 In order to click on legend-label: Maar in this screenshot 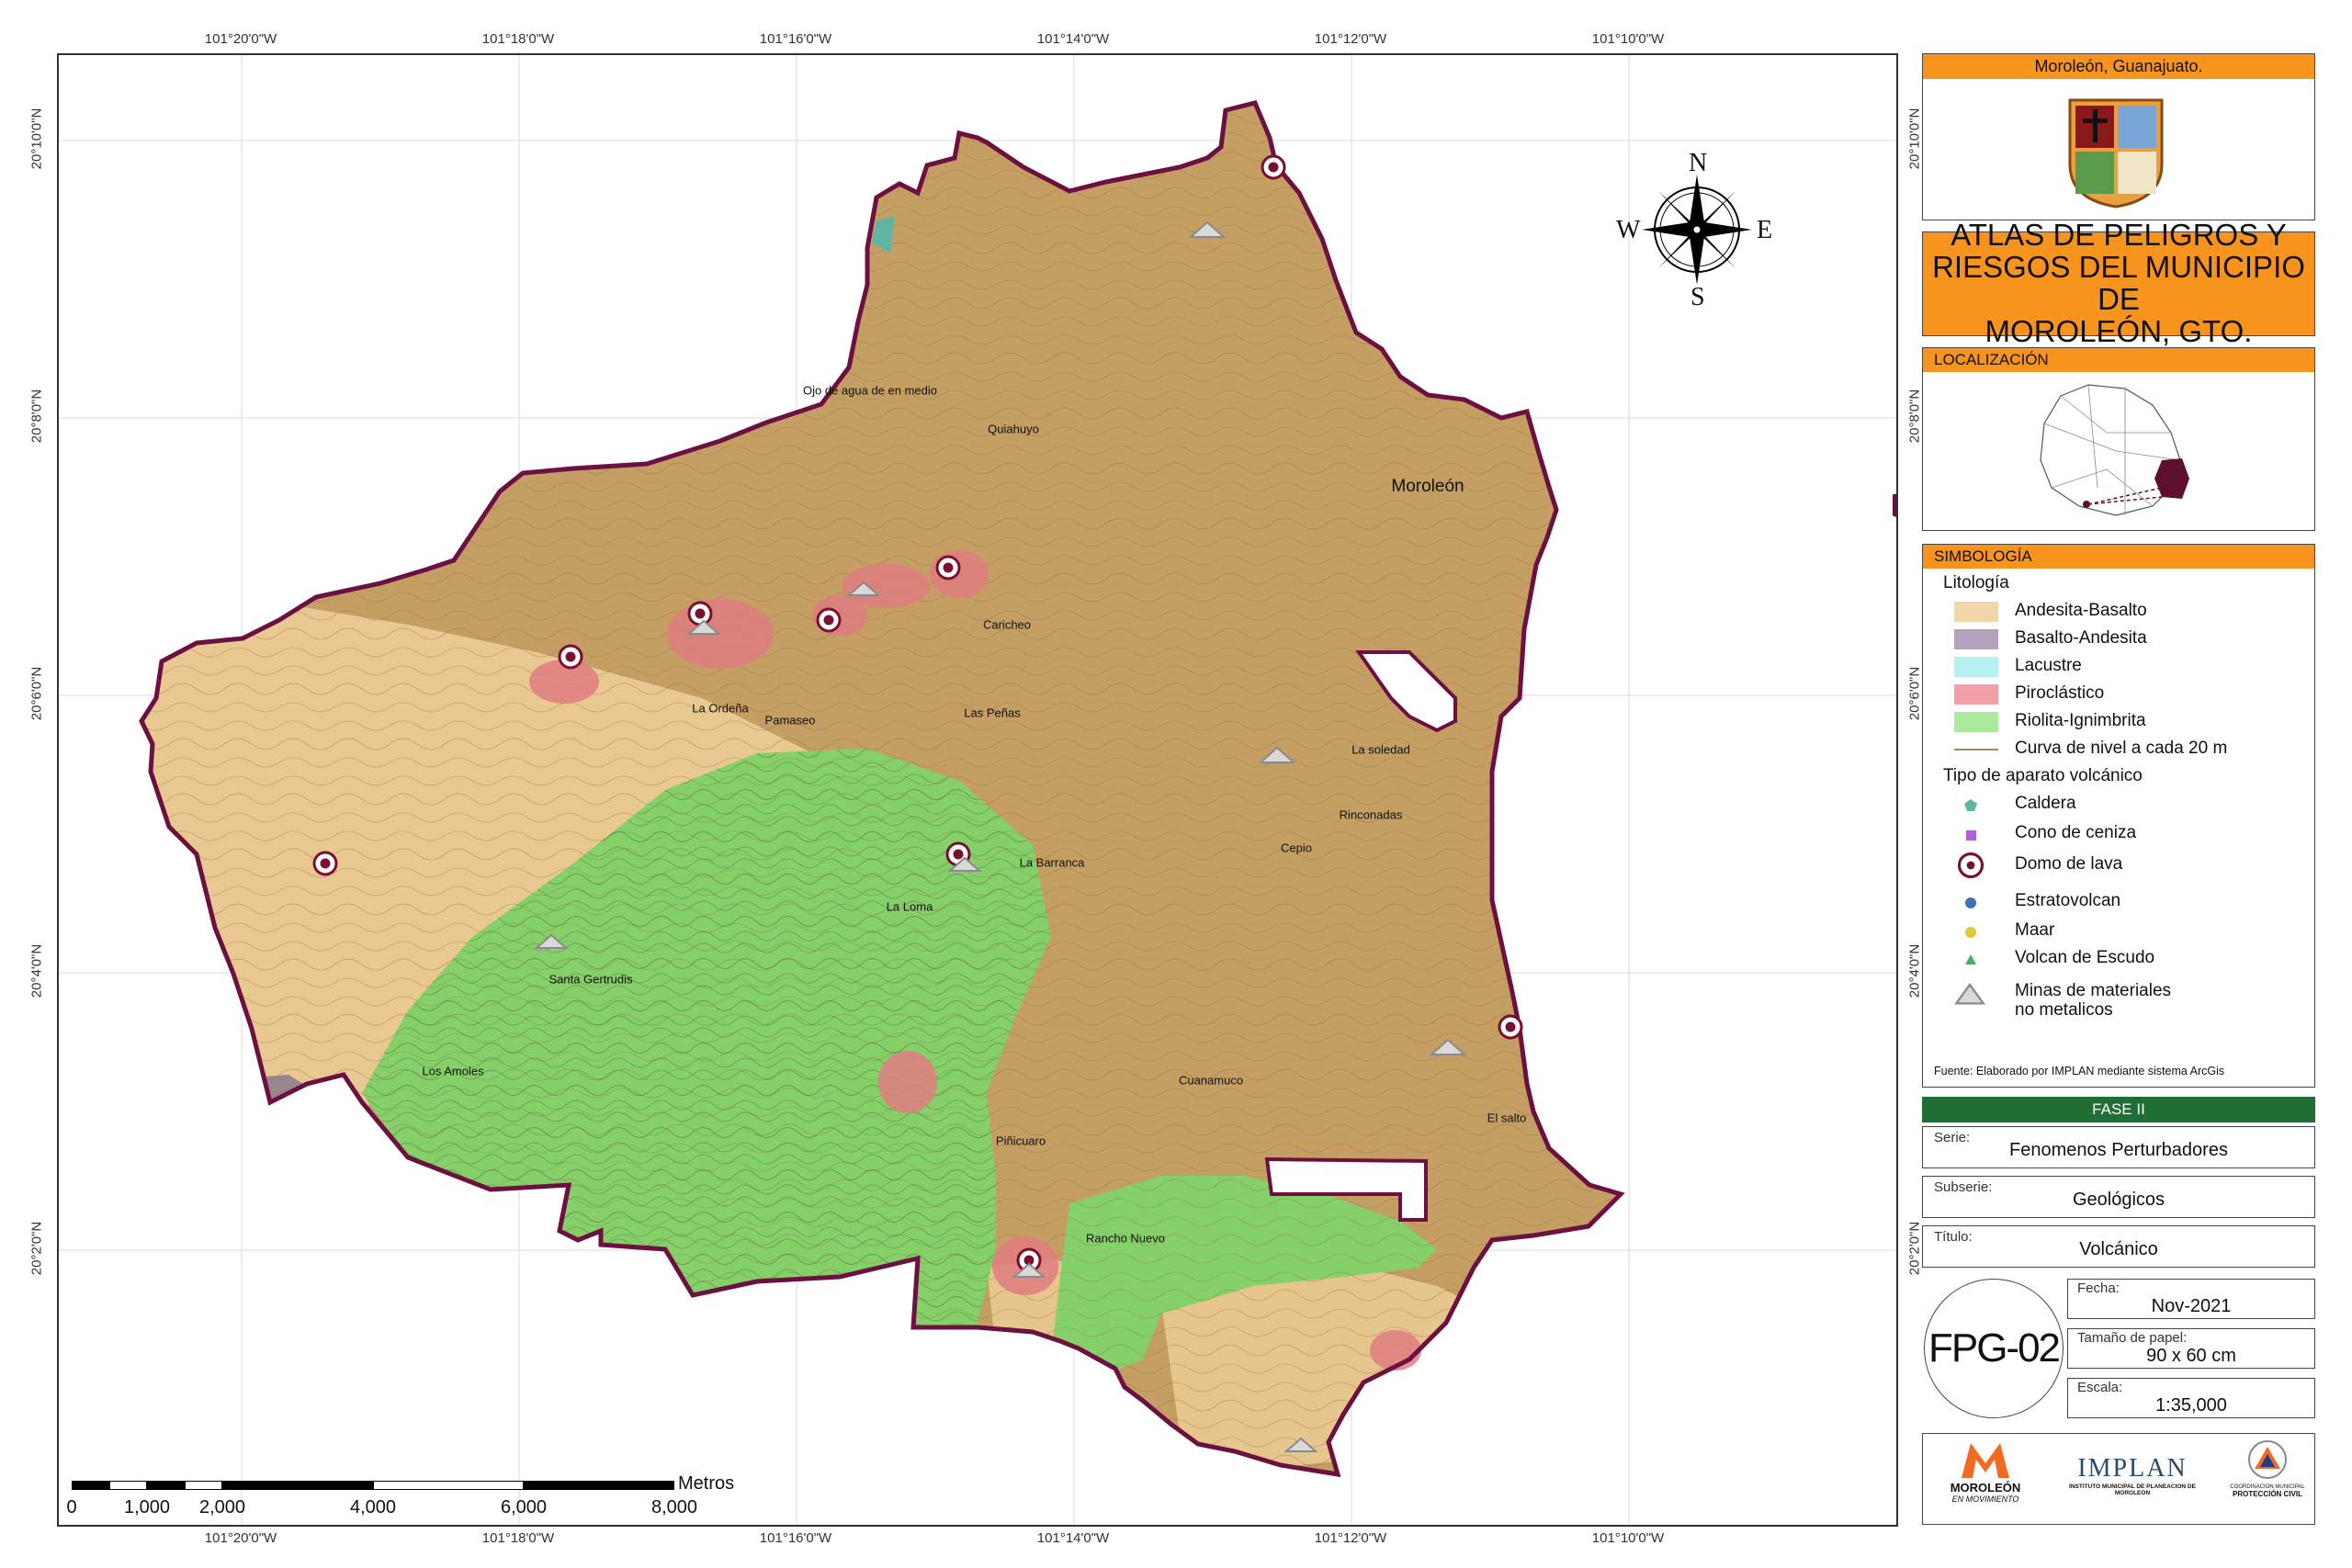, I will do `click(2035, 930)`.